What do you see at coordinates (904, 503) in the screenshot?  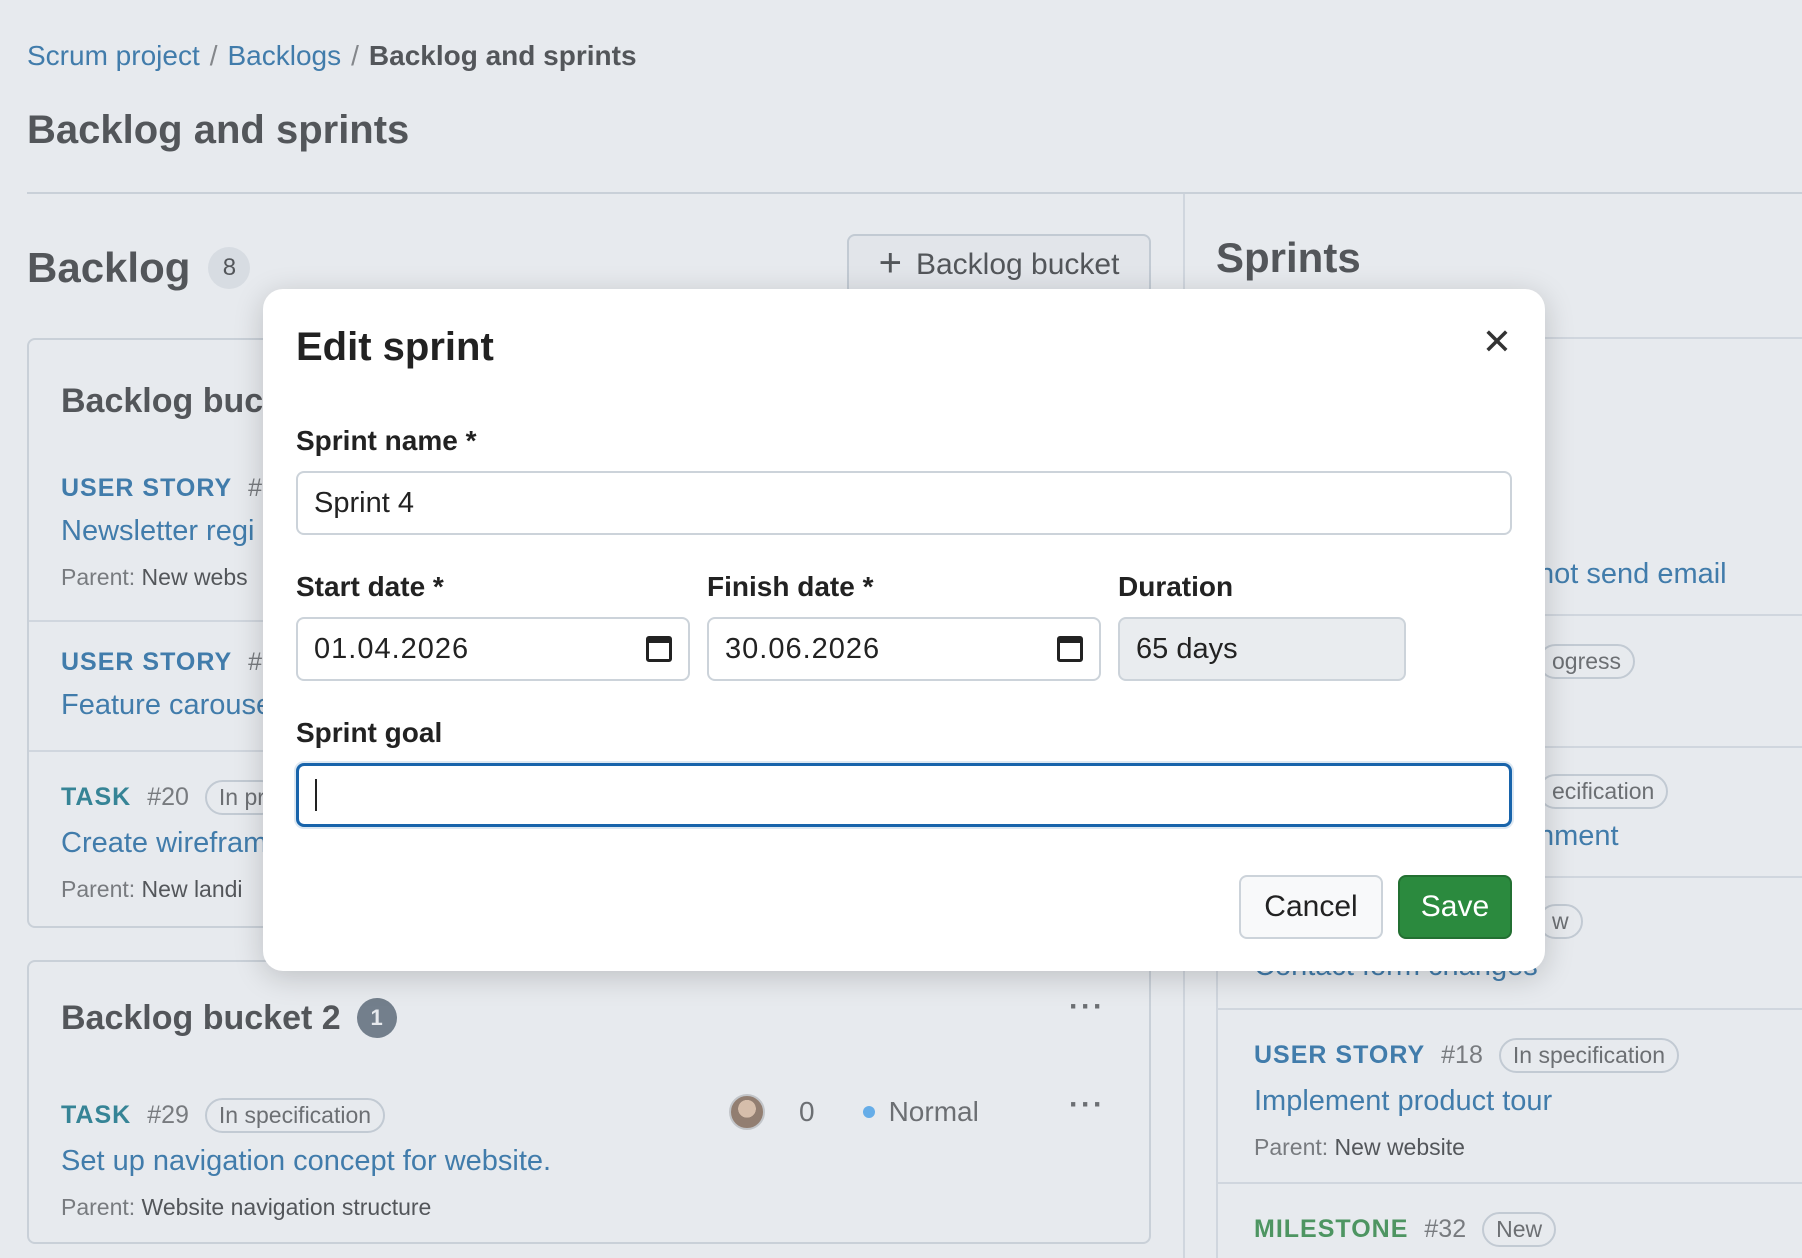 I see `sprint-name-input: Sprint 4` at bounding box center [904, 503].